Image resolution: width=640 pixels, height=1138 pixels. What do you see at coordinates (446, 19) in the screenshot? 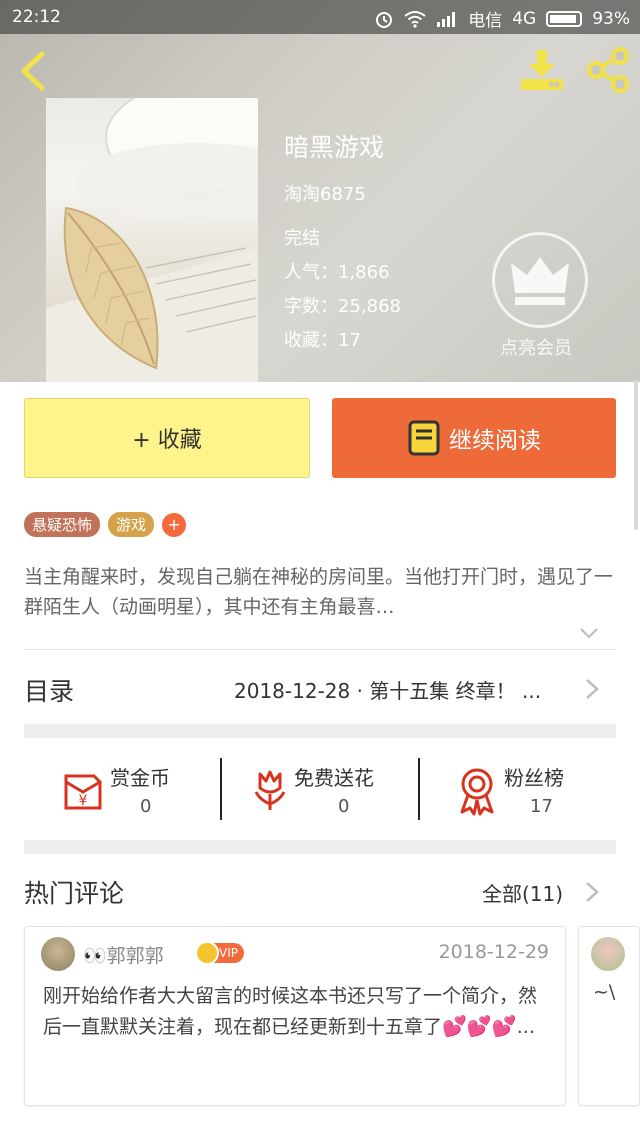
I see `signal-icon` at bounding box center [446, 19].